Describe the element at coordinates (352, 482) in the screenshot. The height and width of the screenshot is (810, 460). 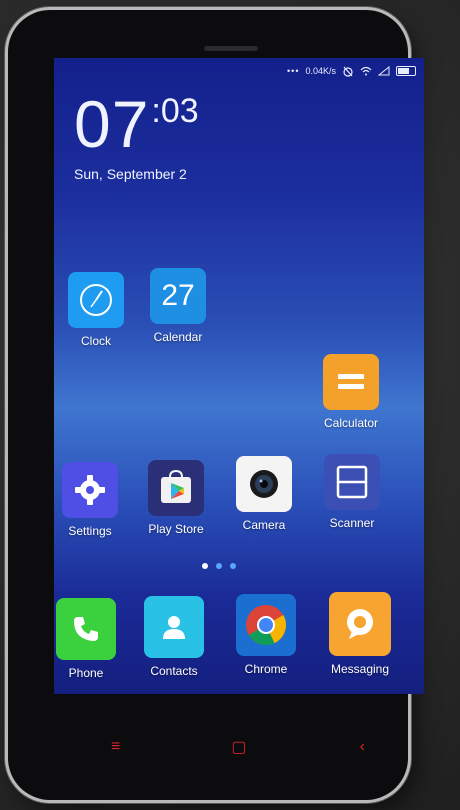
I see `scanner-app-icon` at that location.